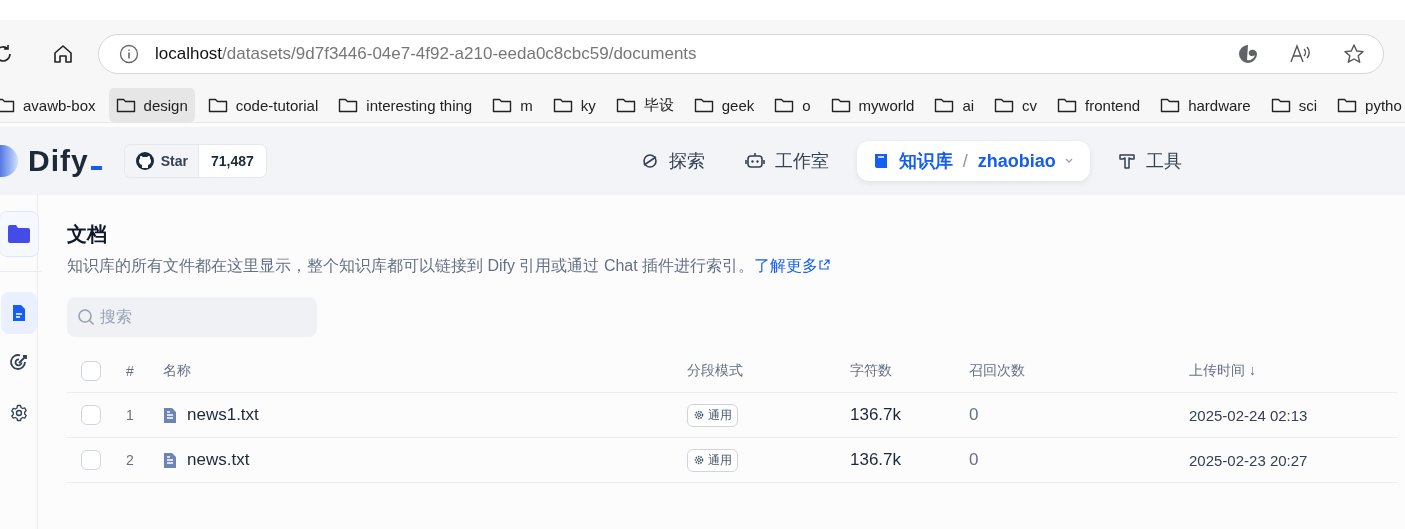 The height and width of the screenshot is (529, 1405). What do you see at coordinates (1016, 105) in the screenshot?
I see `bookmark-folder: cv` at bounding box center [1016, 105].